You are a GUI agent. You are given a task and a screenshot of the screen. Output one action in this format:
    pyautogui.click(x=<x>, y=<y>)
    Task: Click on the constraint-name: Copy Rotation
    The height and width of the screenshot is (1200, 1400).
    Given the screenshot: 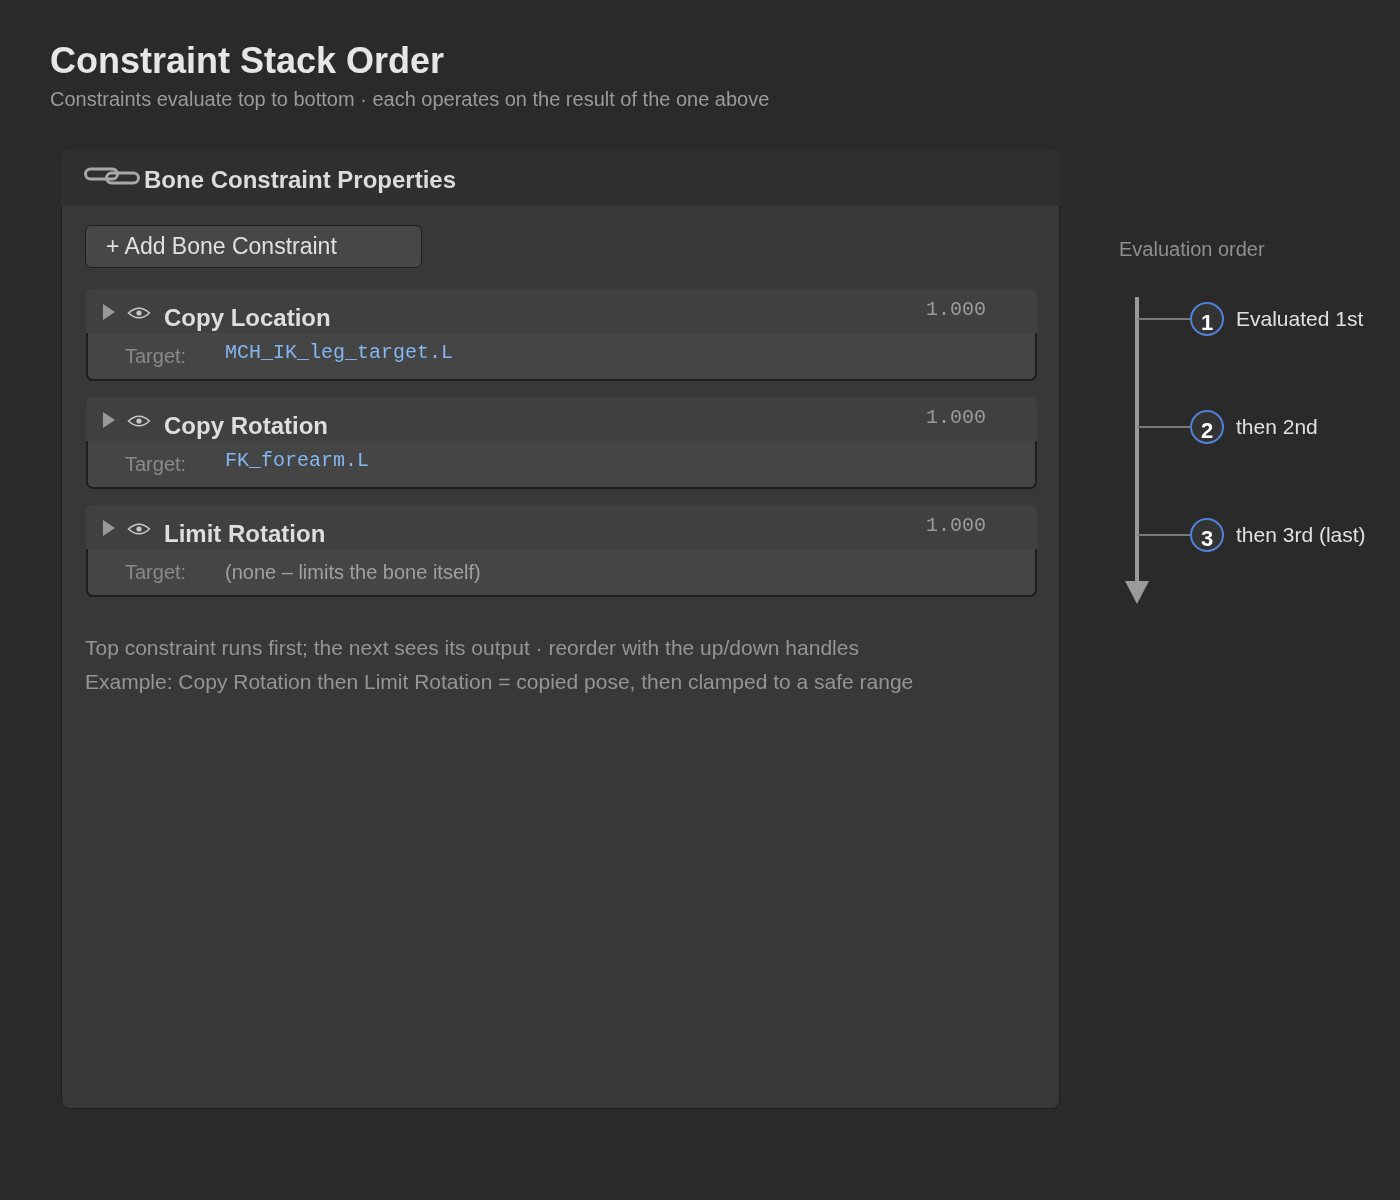 What is the action you would take?
    pyautogui.click(x=246, y=426)
    